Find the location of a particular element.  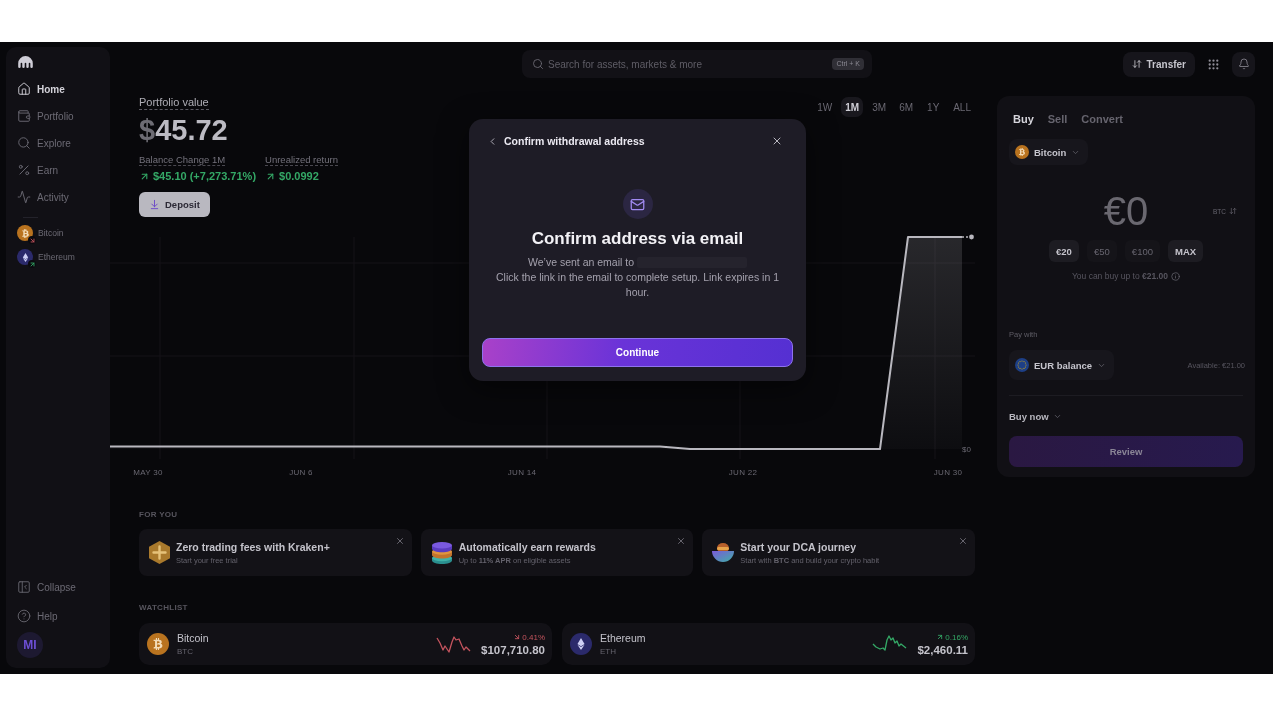

hexagon-plus-icon is located at coordinates (159, 552).